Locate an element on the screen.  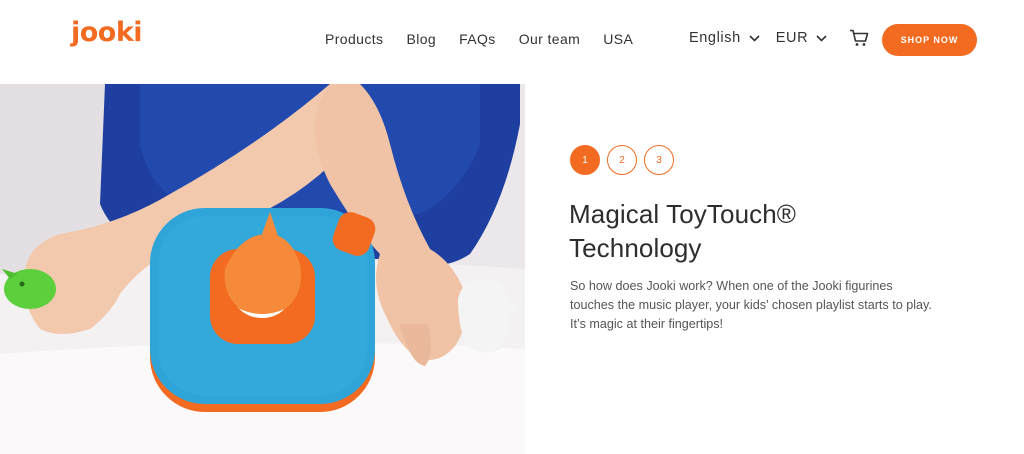
slide-steps: 1 2 3 is located at coordinates (622, 160).